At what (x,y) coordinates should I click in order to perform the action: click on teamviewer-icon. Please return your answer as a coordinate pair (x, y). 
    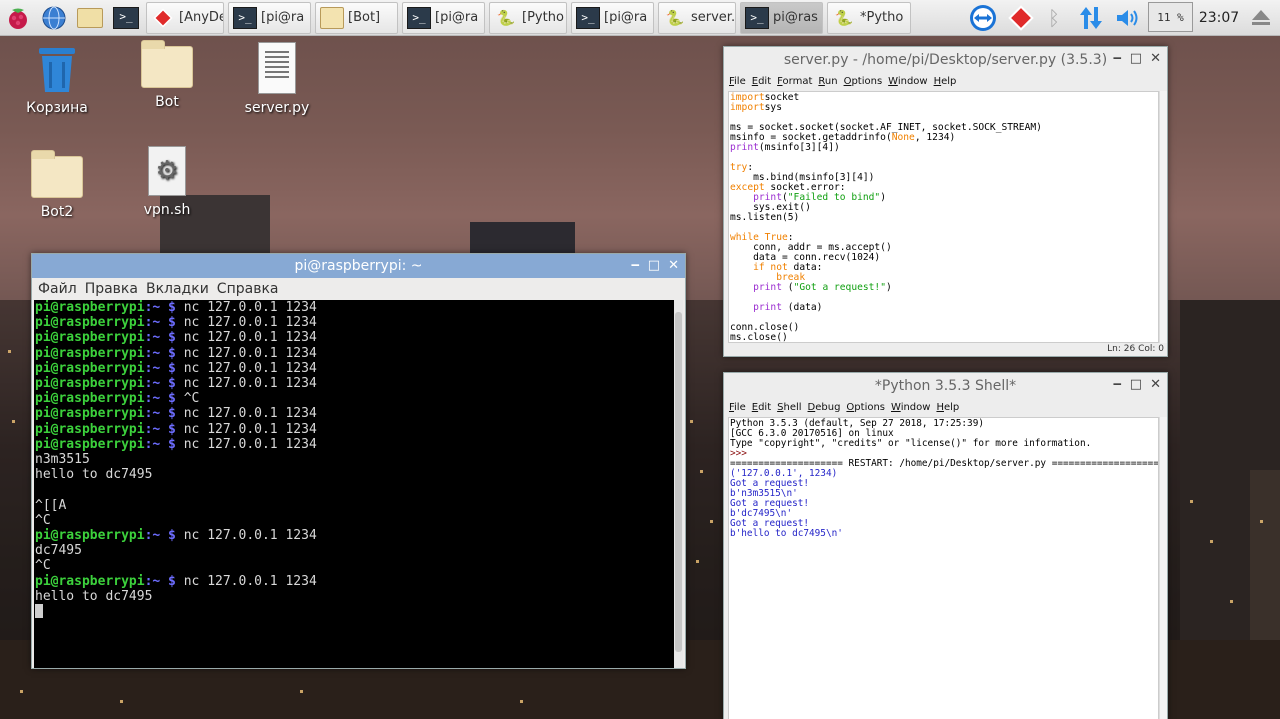
    Looking at the image, I should click on (983, 18).